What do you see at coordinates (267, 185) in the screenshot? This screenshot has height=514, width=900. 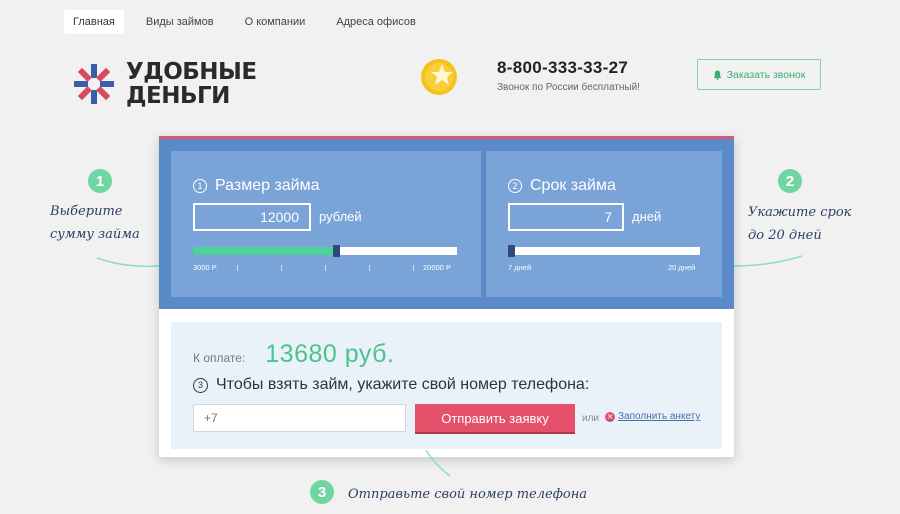 I see `amount-title-label: Размер займа` at bounding box center [267, 185].